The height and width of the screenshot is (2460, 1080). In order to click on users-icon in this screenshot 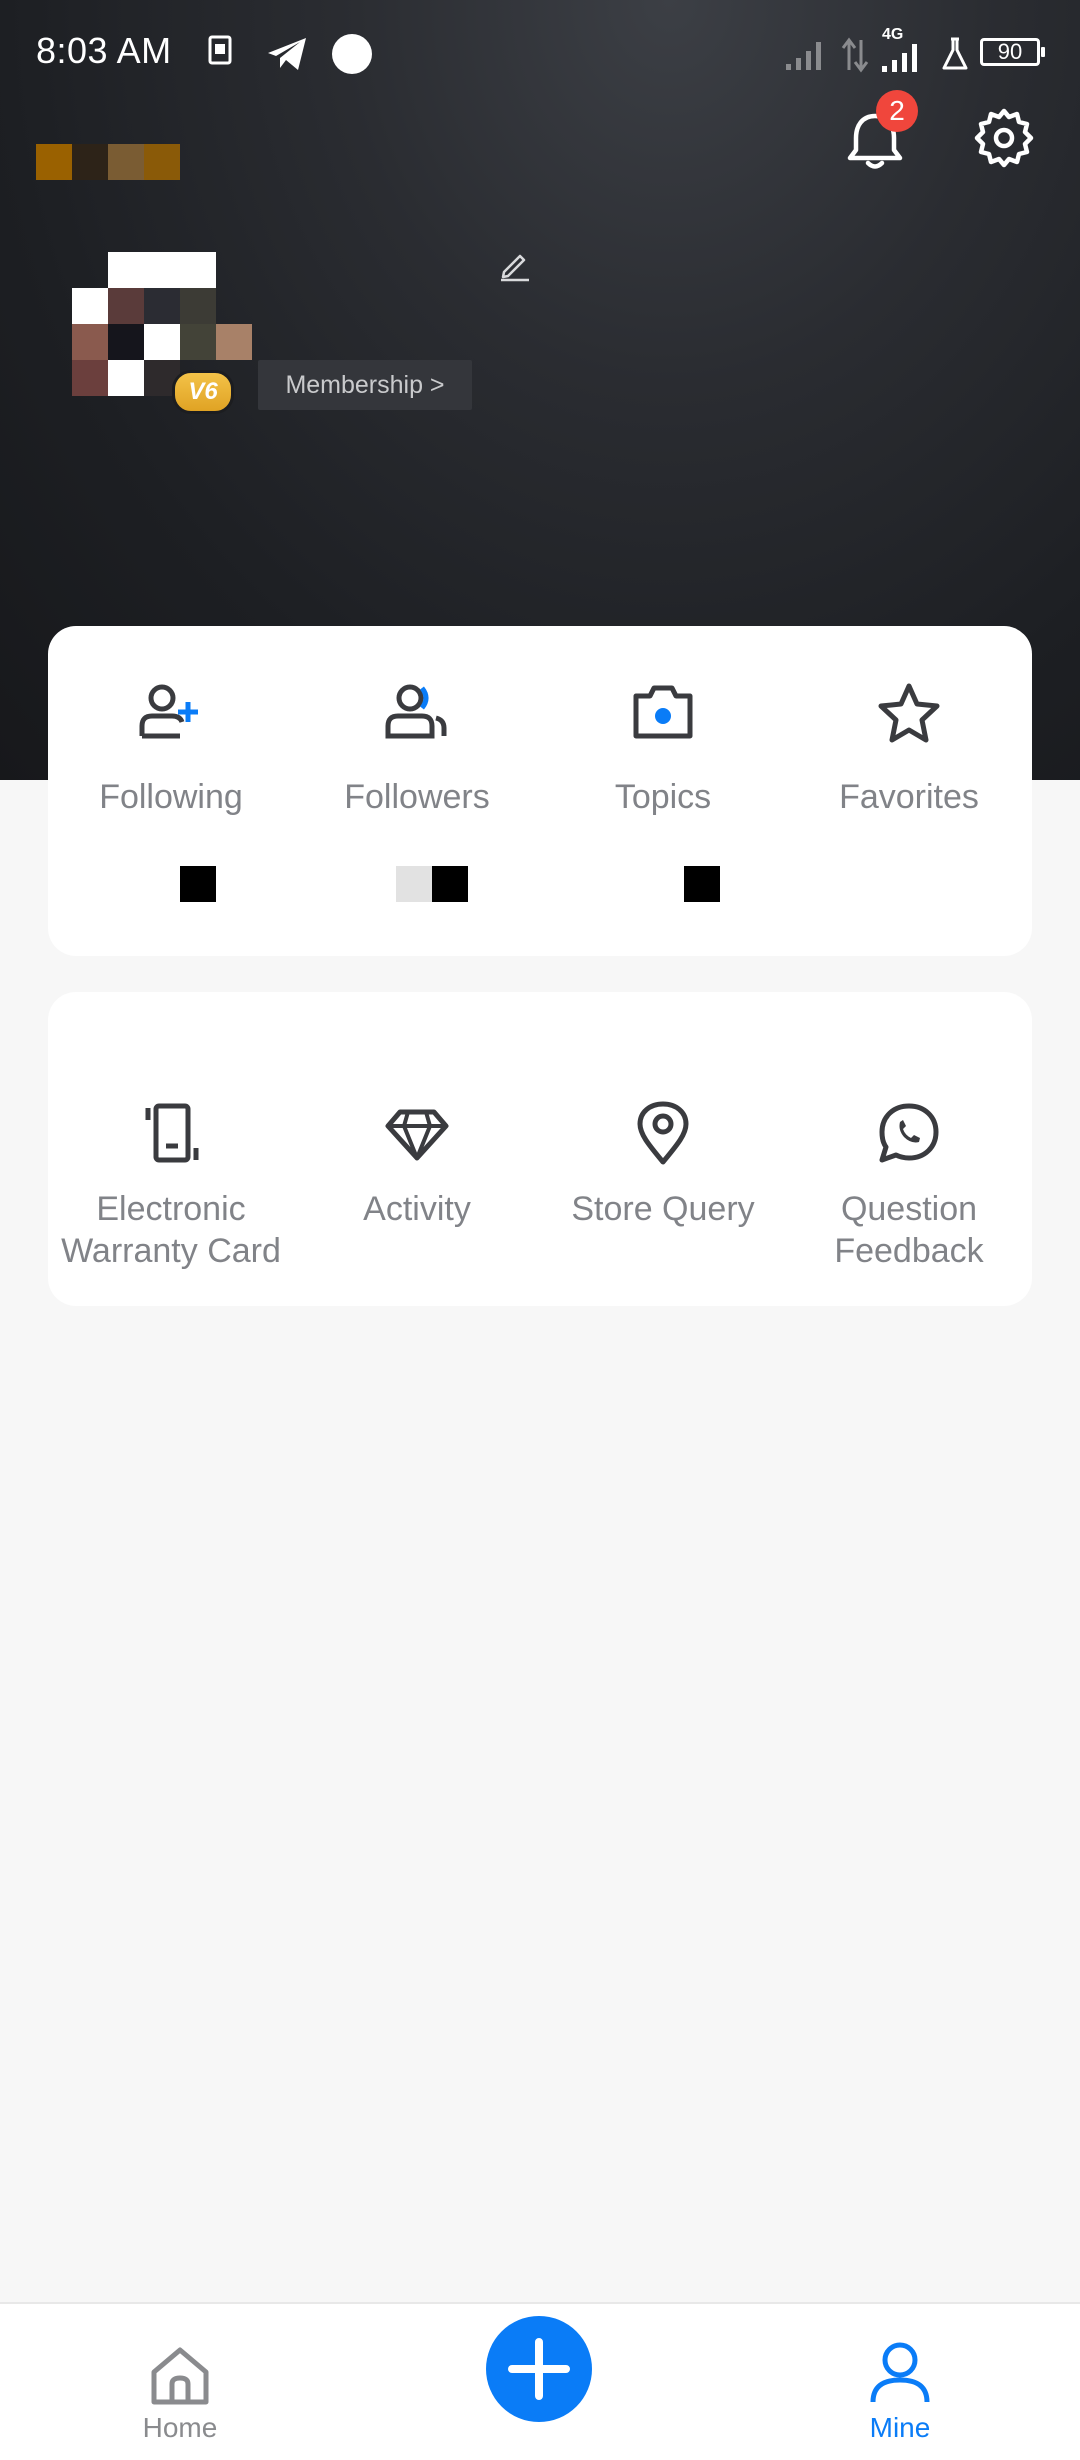, I will do `click(416, 711)`.